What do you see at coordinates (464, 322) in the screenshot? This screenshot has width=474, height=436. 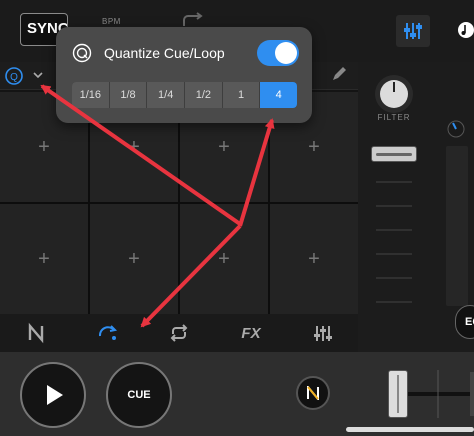 I see `eq-button: EQ` at bounding box center [464, 322].